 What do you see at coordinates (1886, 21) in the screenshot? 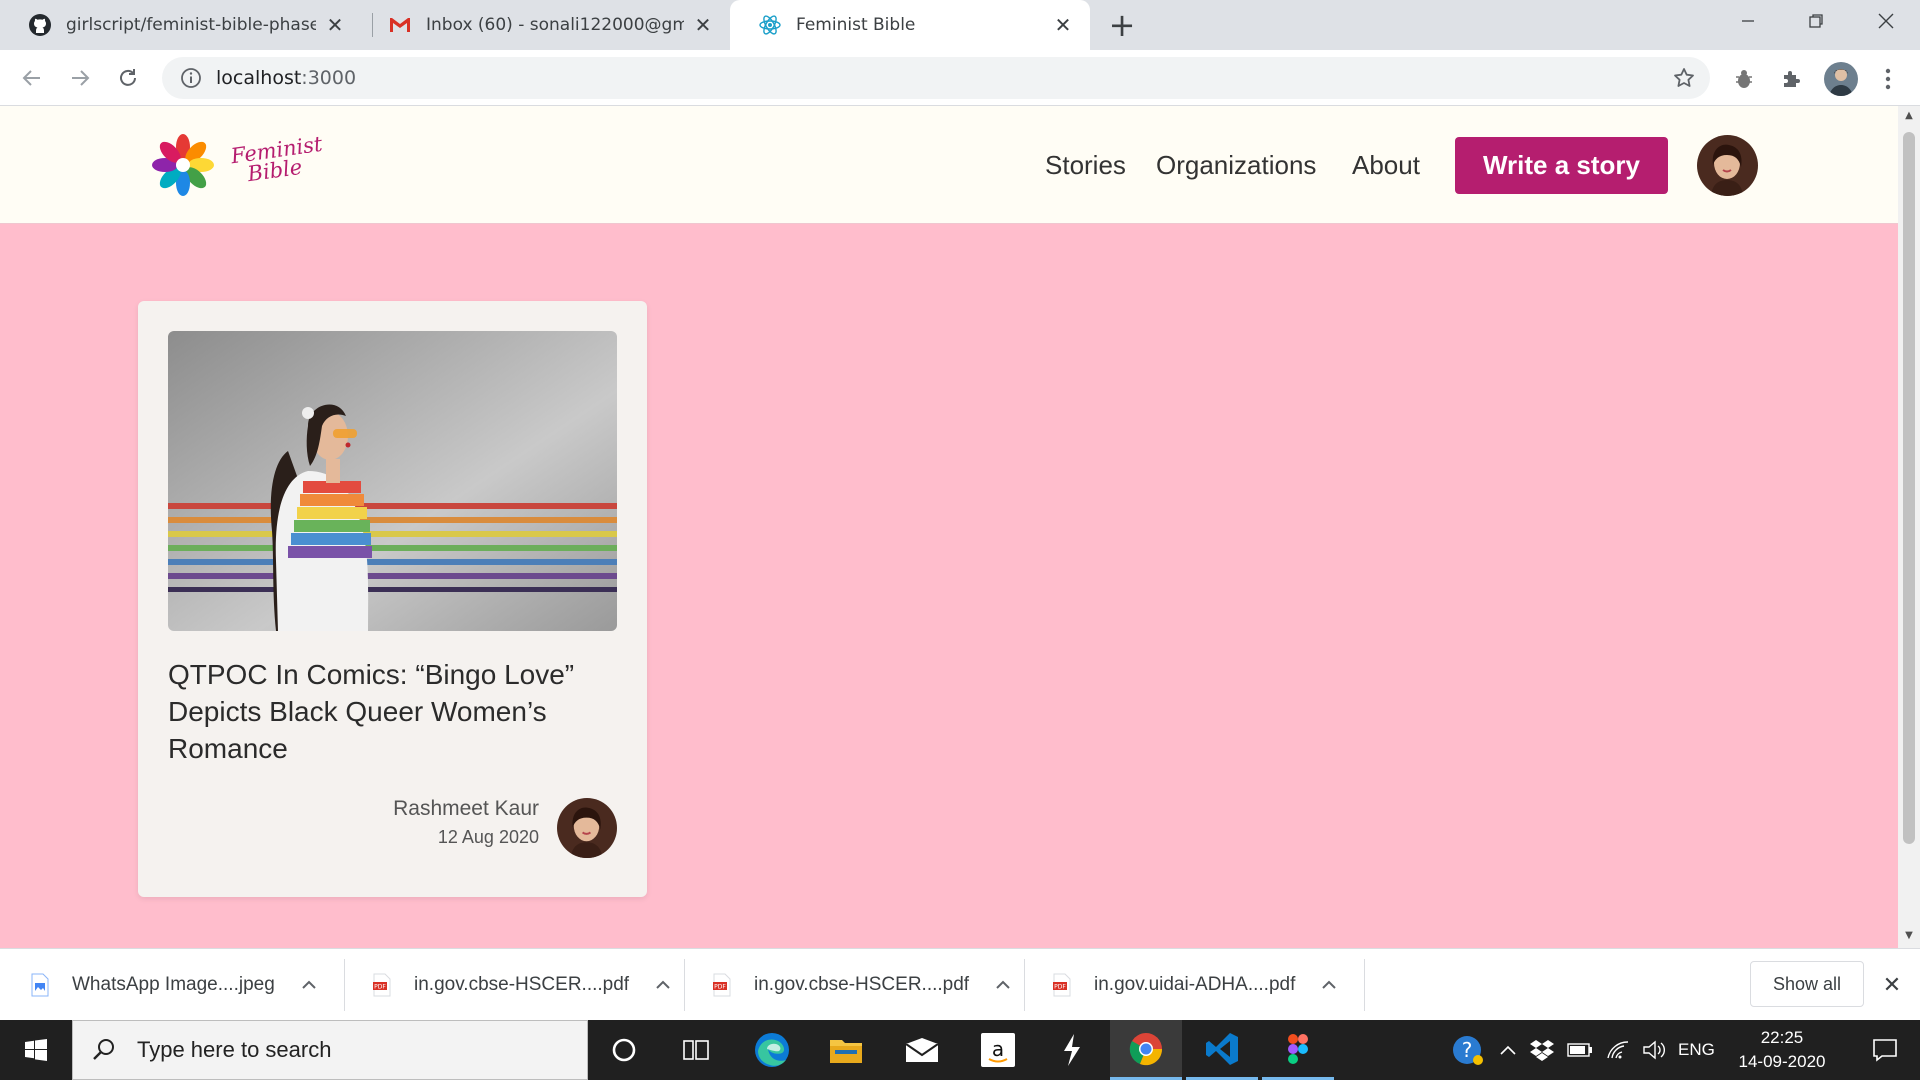
I see `close-window-button` at bounding box center [1886, 21].